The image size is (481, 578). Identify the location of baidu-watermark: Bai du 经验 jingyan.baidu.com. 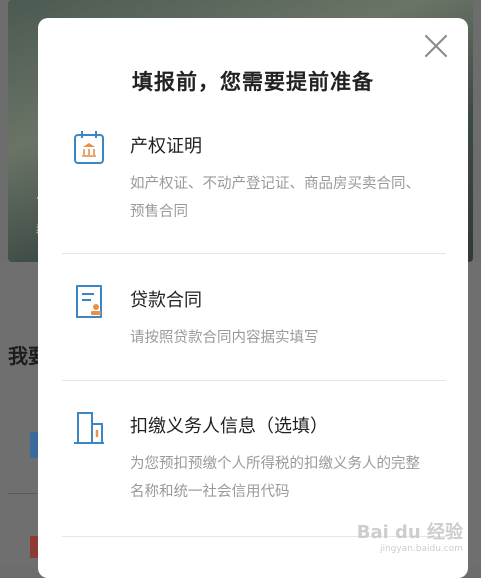
(410, 536).